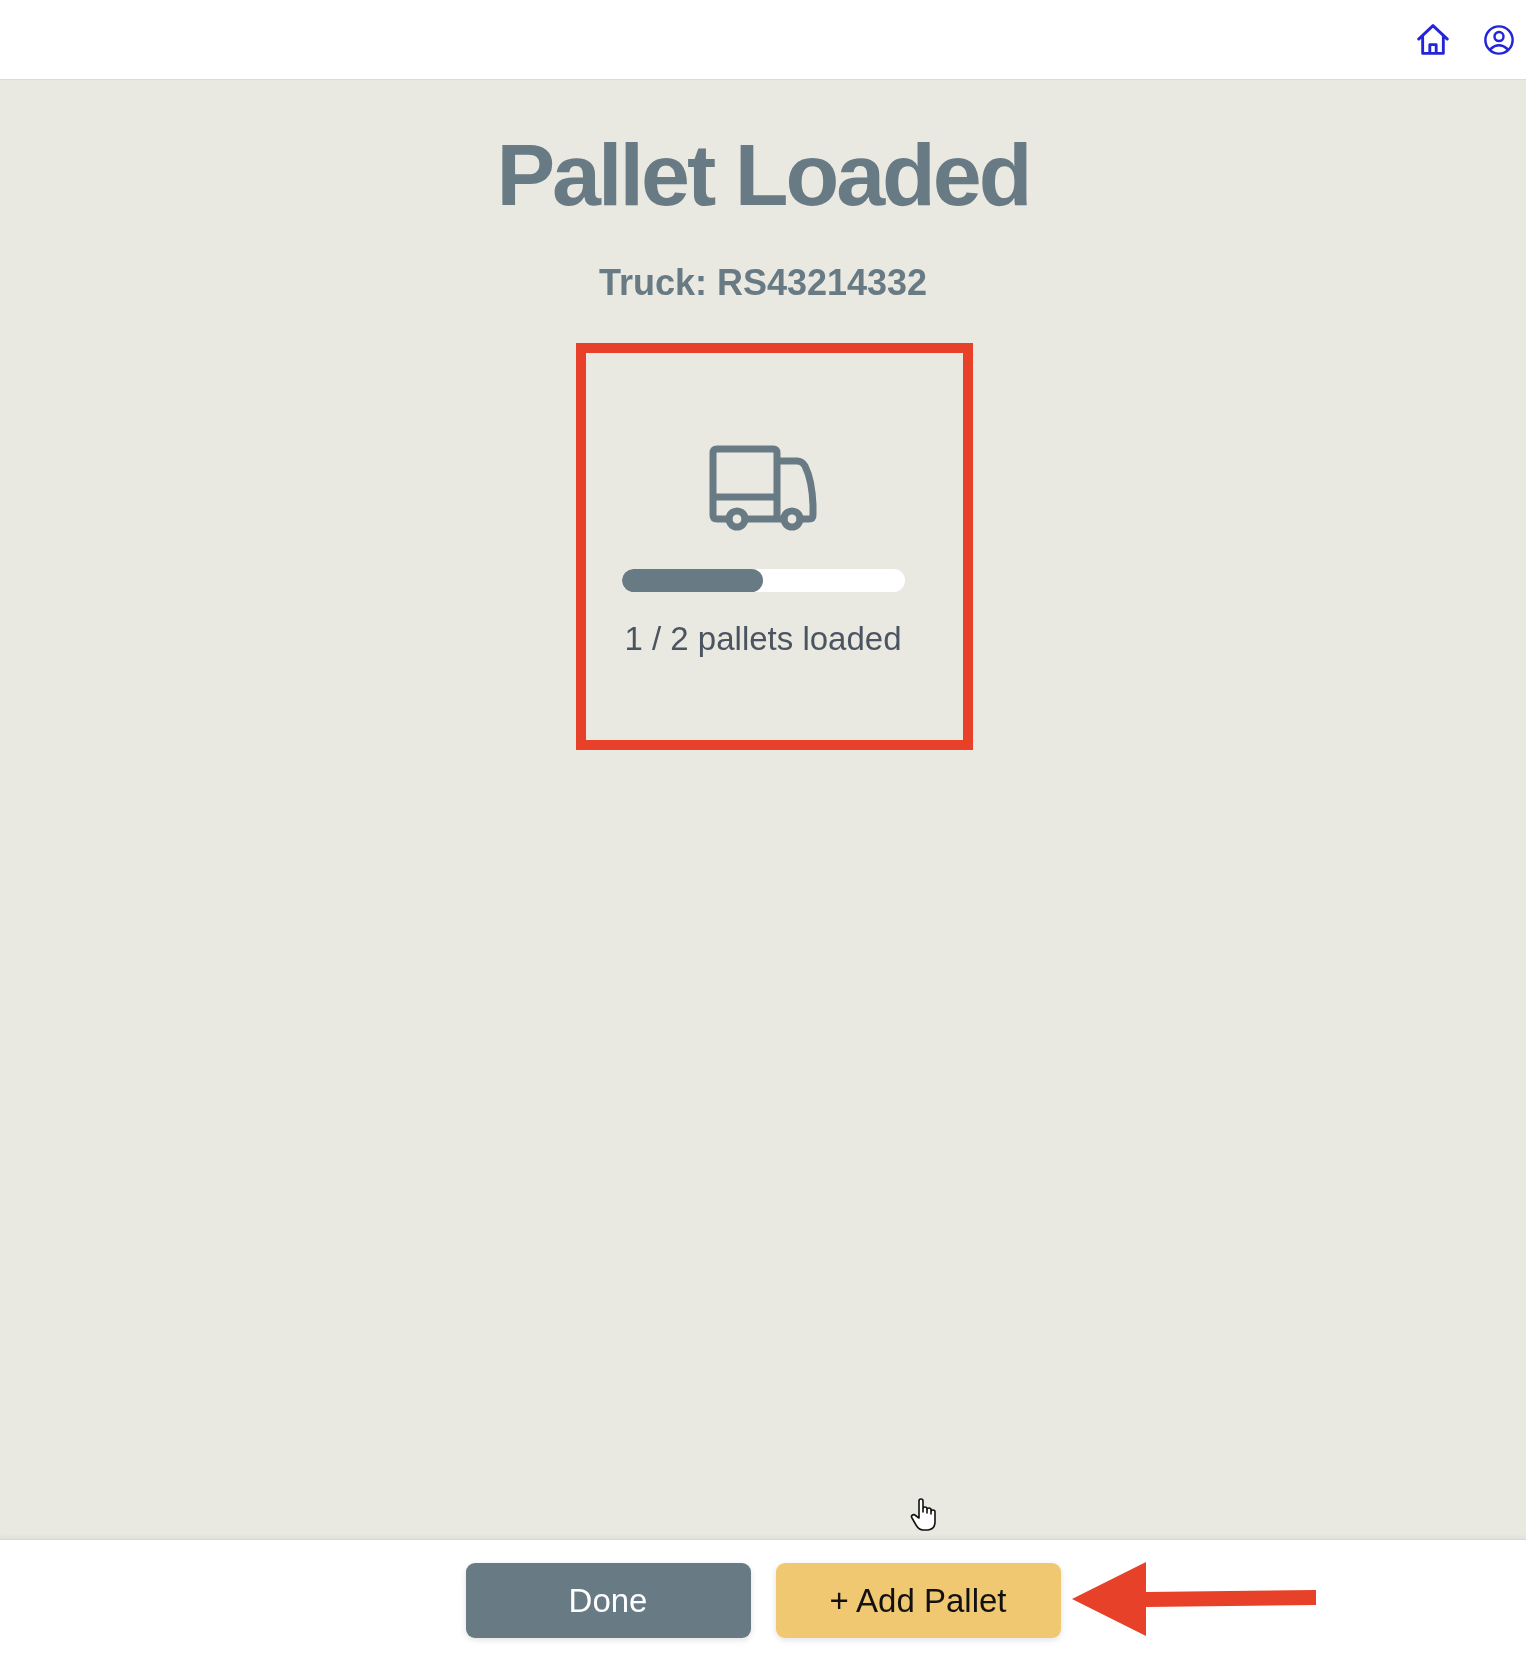 This screenshot has width=1526, height=1662. Describe the element at coordinates (608, 1600) in the screenshot. I see `secondary-button: Done` at that location.